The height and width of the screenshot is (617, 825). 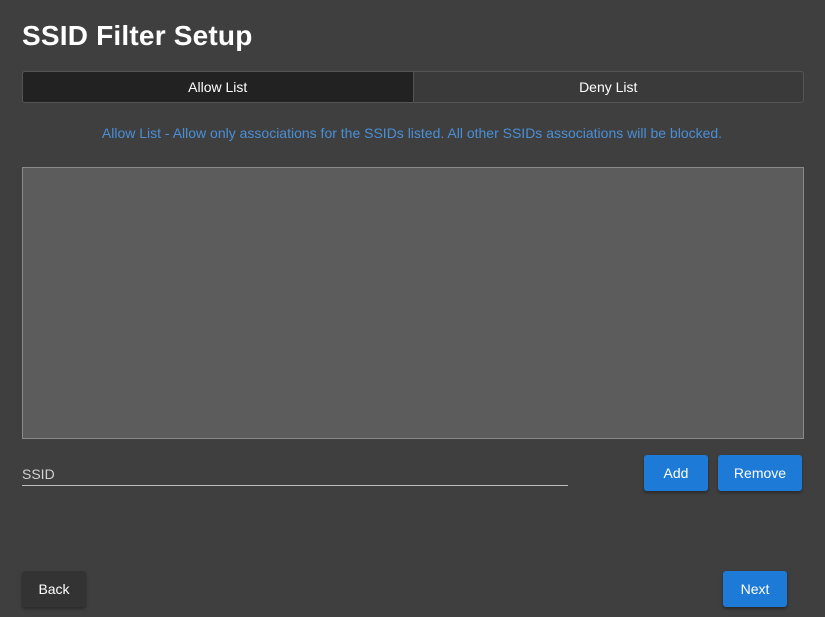 What do you see at coordinates (295, 474) in the screenshot?
I see `ssid-input` at bounding box center [295, 474].